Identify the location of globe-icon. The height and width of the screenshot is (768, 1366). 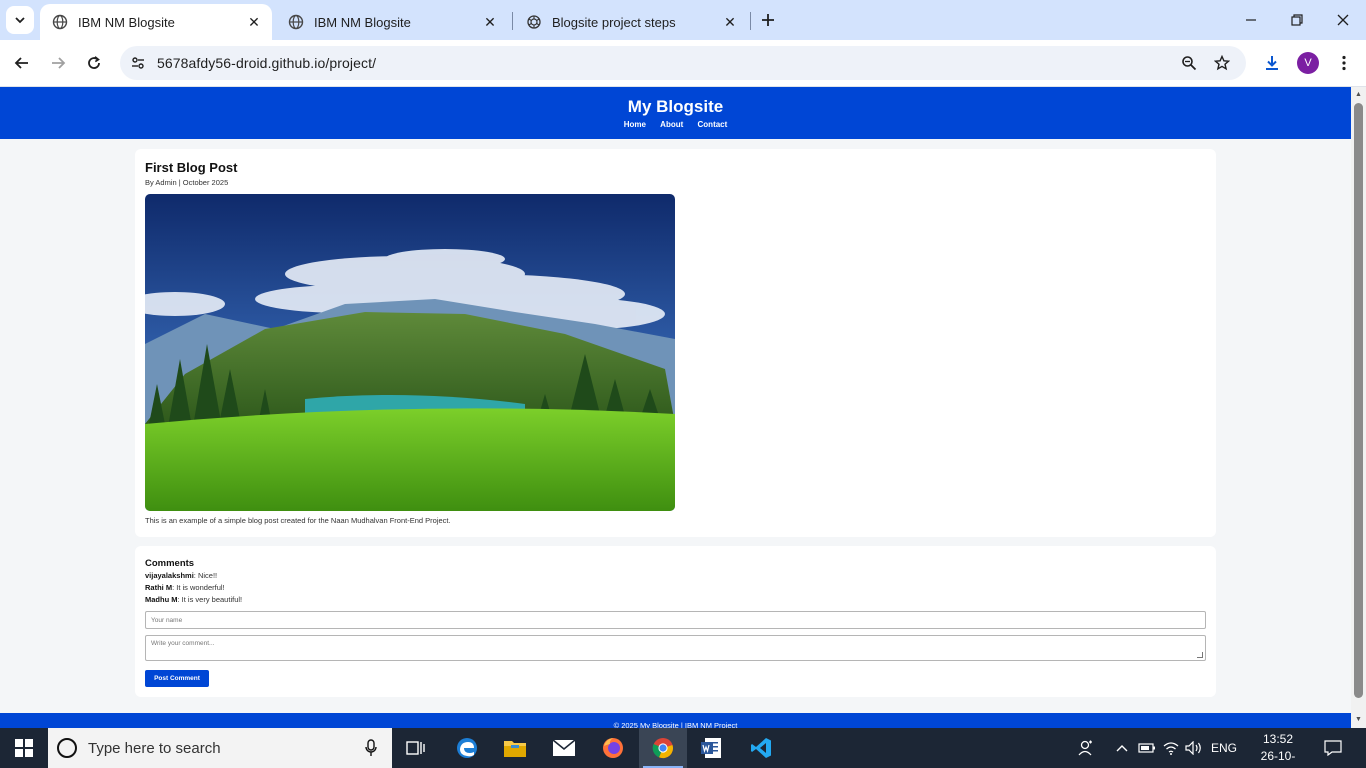
(60, 22).